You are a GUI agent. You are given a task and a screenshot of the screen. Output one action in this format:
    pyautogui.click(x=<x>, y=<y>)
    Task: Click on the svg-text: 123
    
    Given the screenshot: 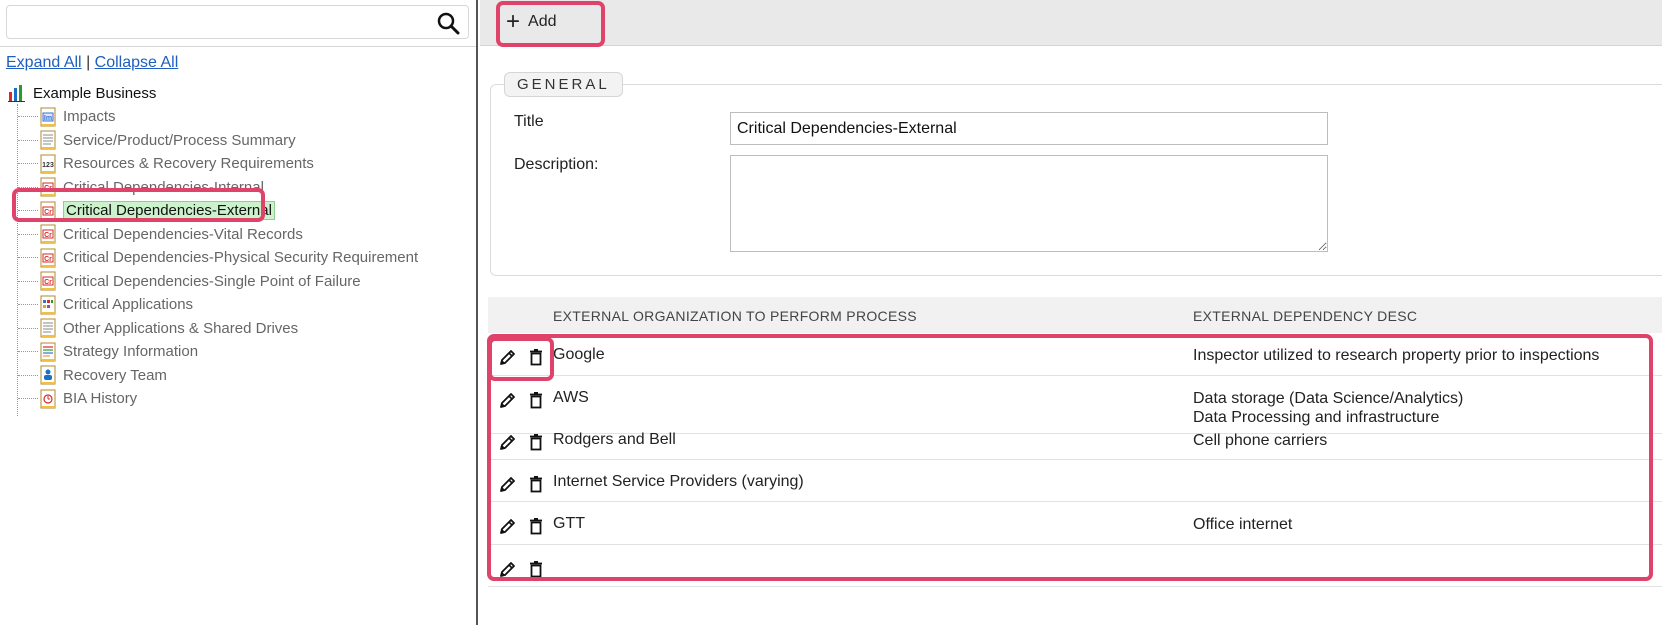 What is the action you would take?
    pyautogui.click(x=48, y=165)
    